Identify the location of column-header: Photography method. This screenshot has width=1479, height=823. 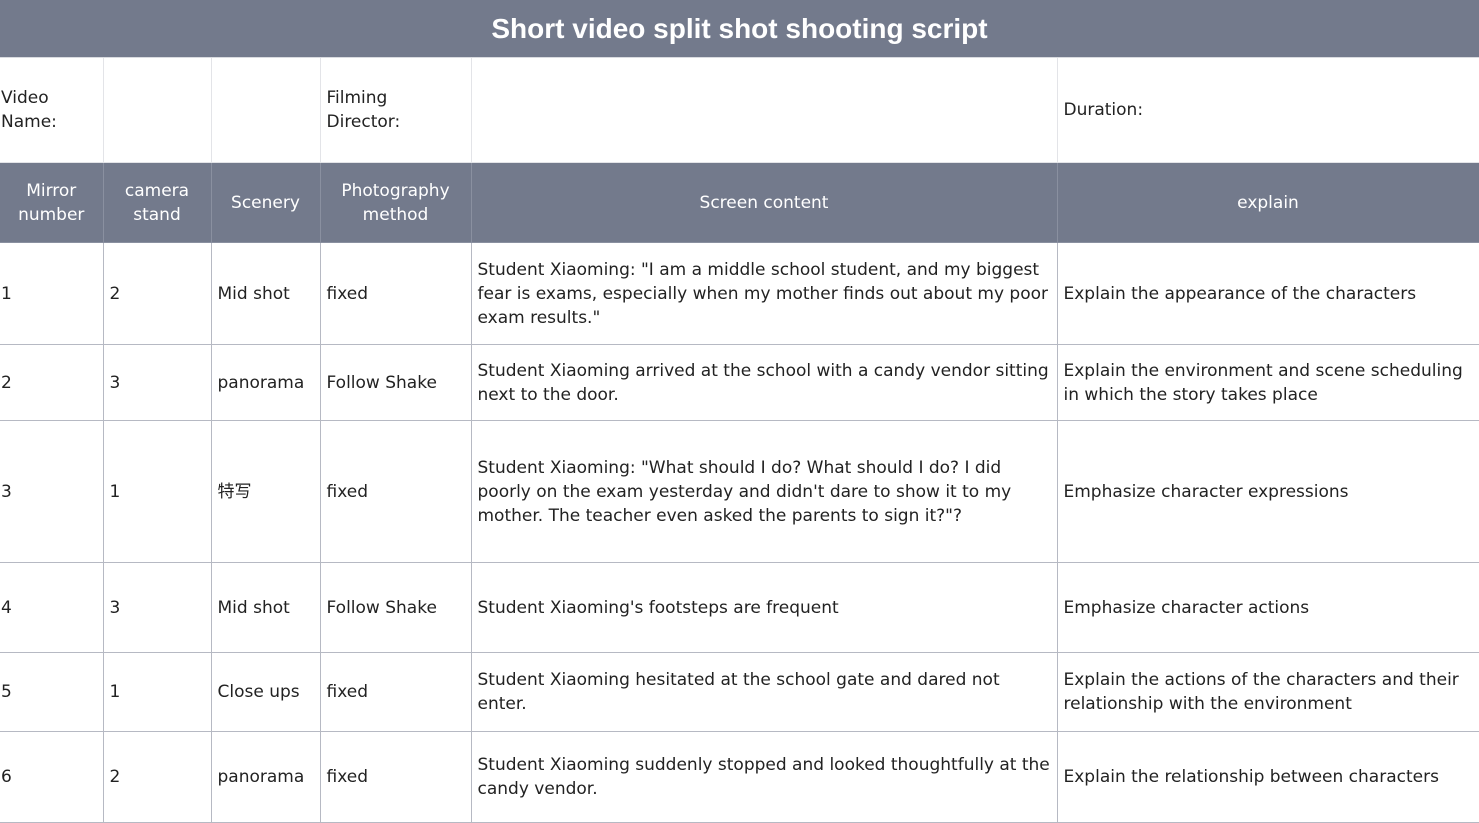
(396, 202).